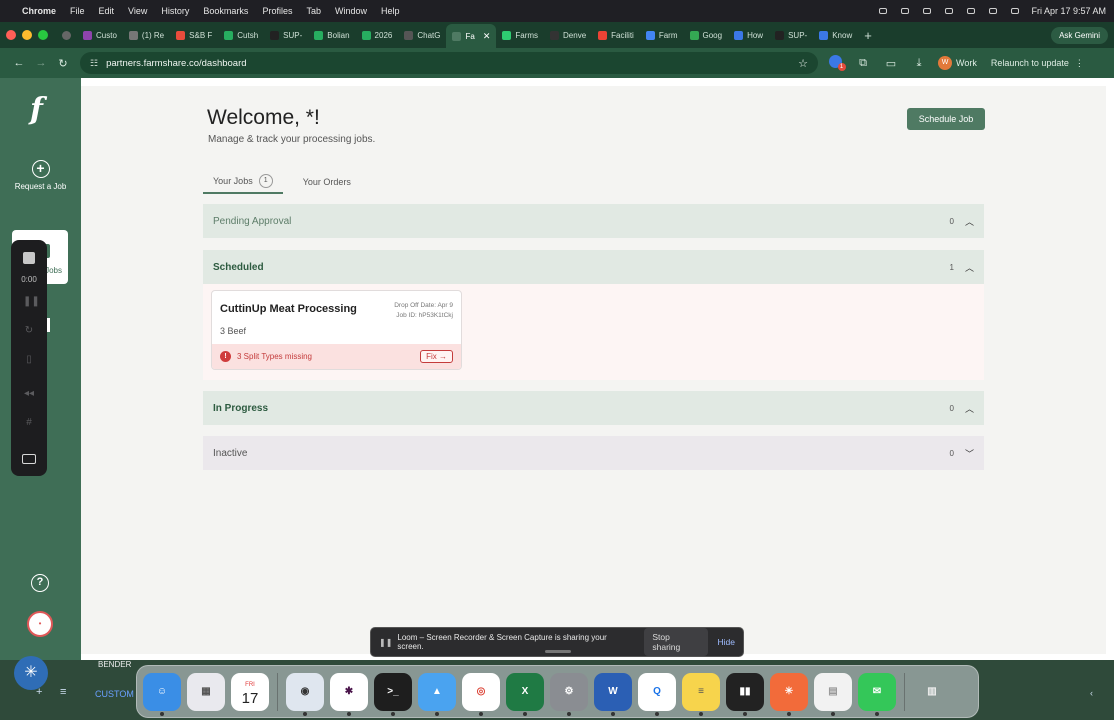  What do you see at coordinates (250, 691) in the screenshot?
I see `calendar-icon: FRI 17` at bounding box center [250, 691].